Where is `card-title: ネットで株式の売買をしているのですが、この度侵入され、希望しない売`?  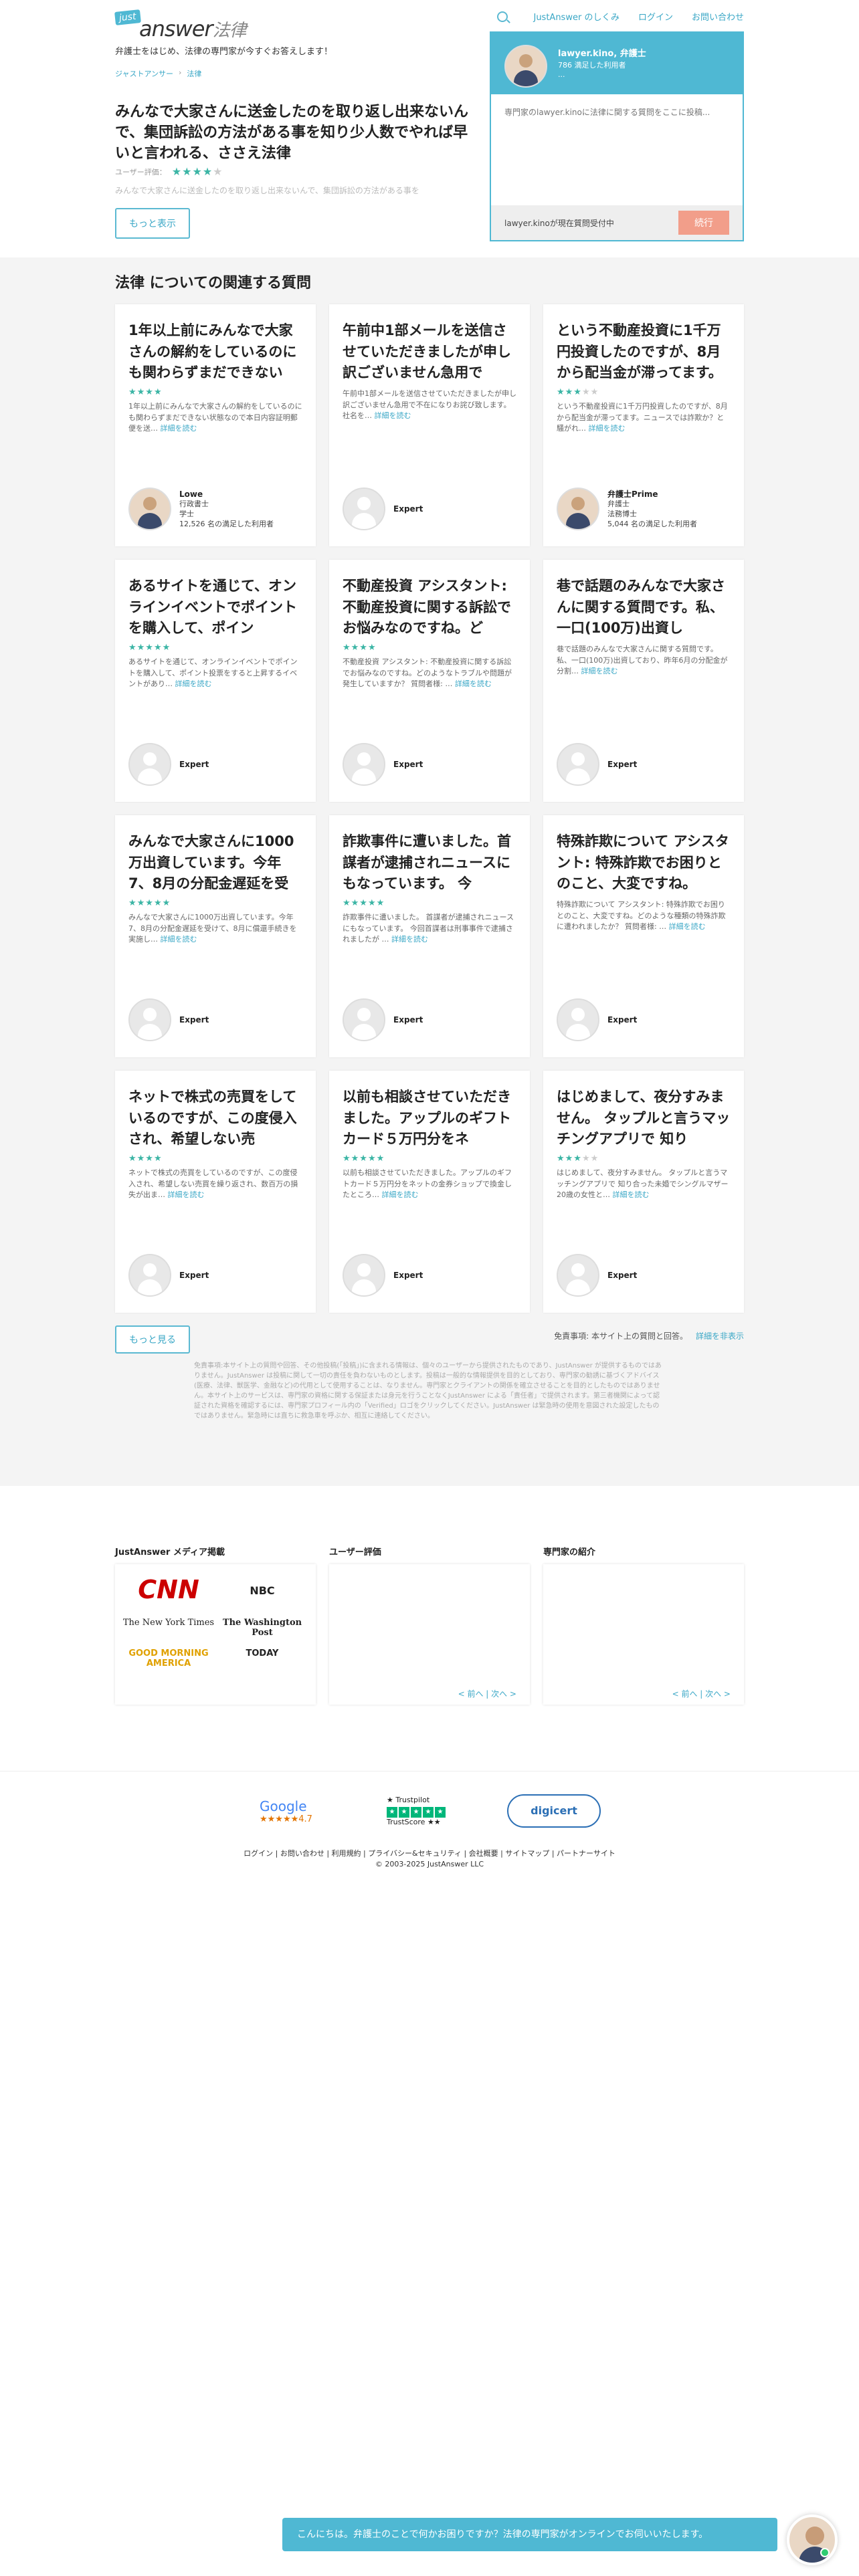 card-title: ネットで株式の売買をしているのですが、この度侵入され、希望しない売 is located at coordinates (215, 1119).